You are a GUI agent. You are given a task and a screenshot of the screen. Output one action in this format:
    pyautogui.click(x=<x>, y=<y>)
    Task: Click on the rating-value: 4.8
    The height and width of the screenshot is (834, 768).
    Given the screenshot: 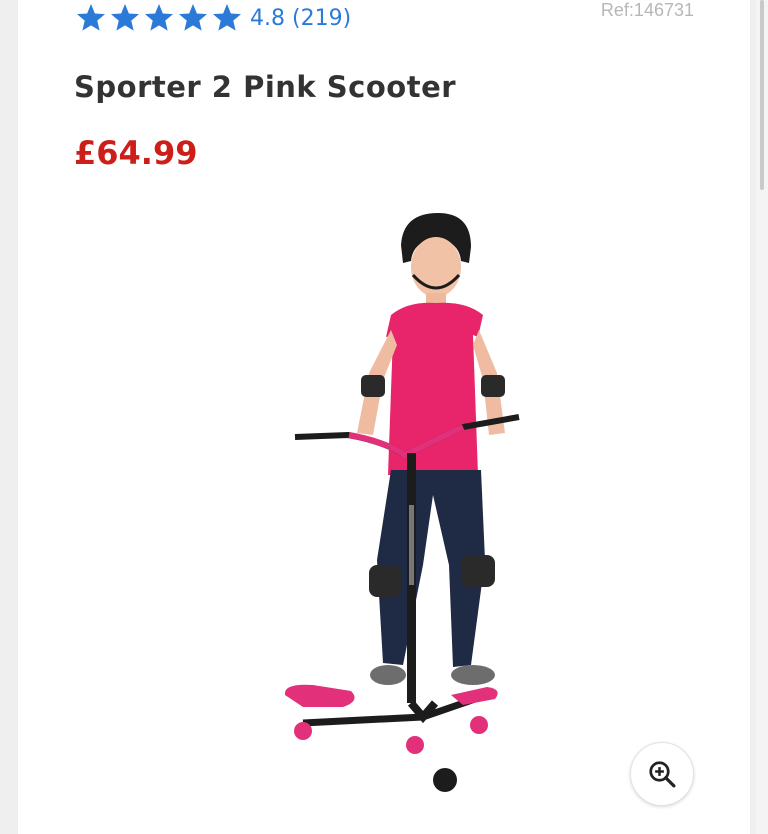 What is the action you would take?
    pyautogui.click(x=267, y=18)
    